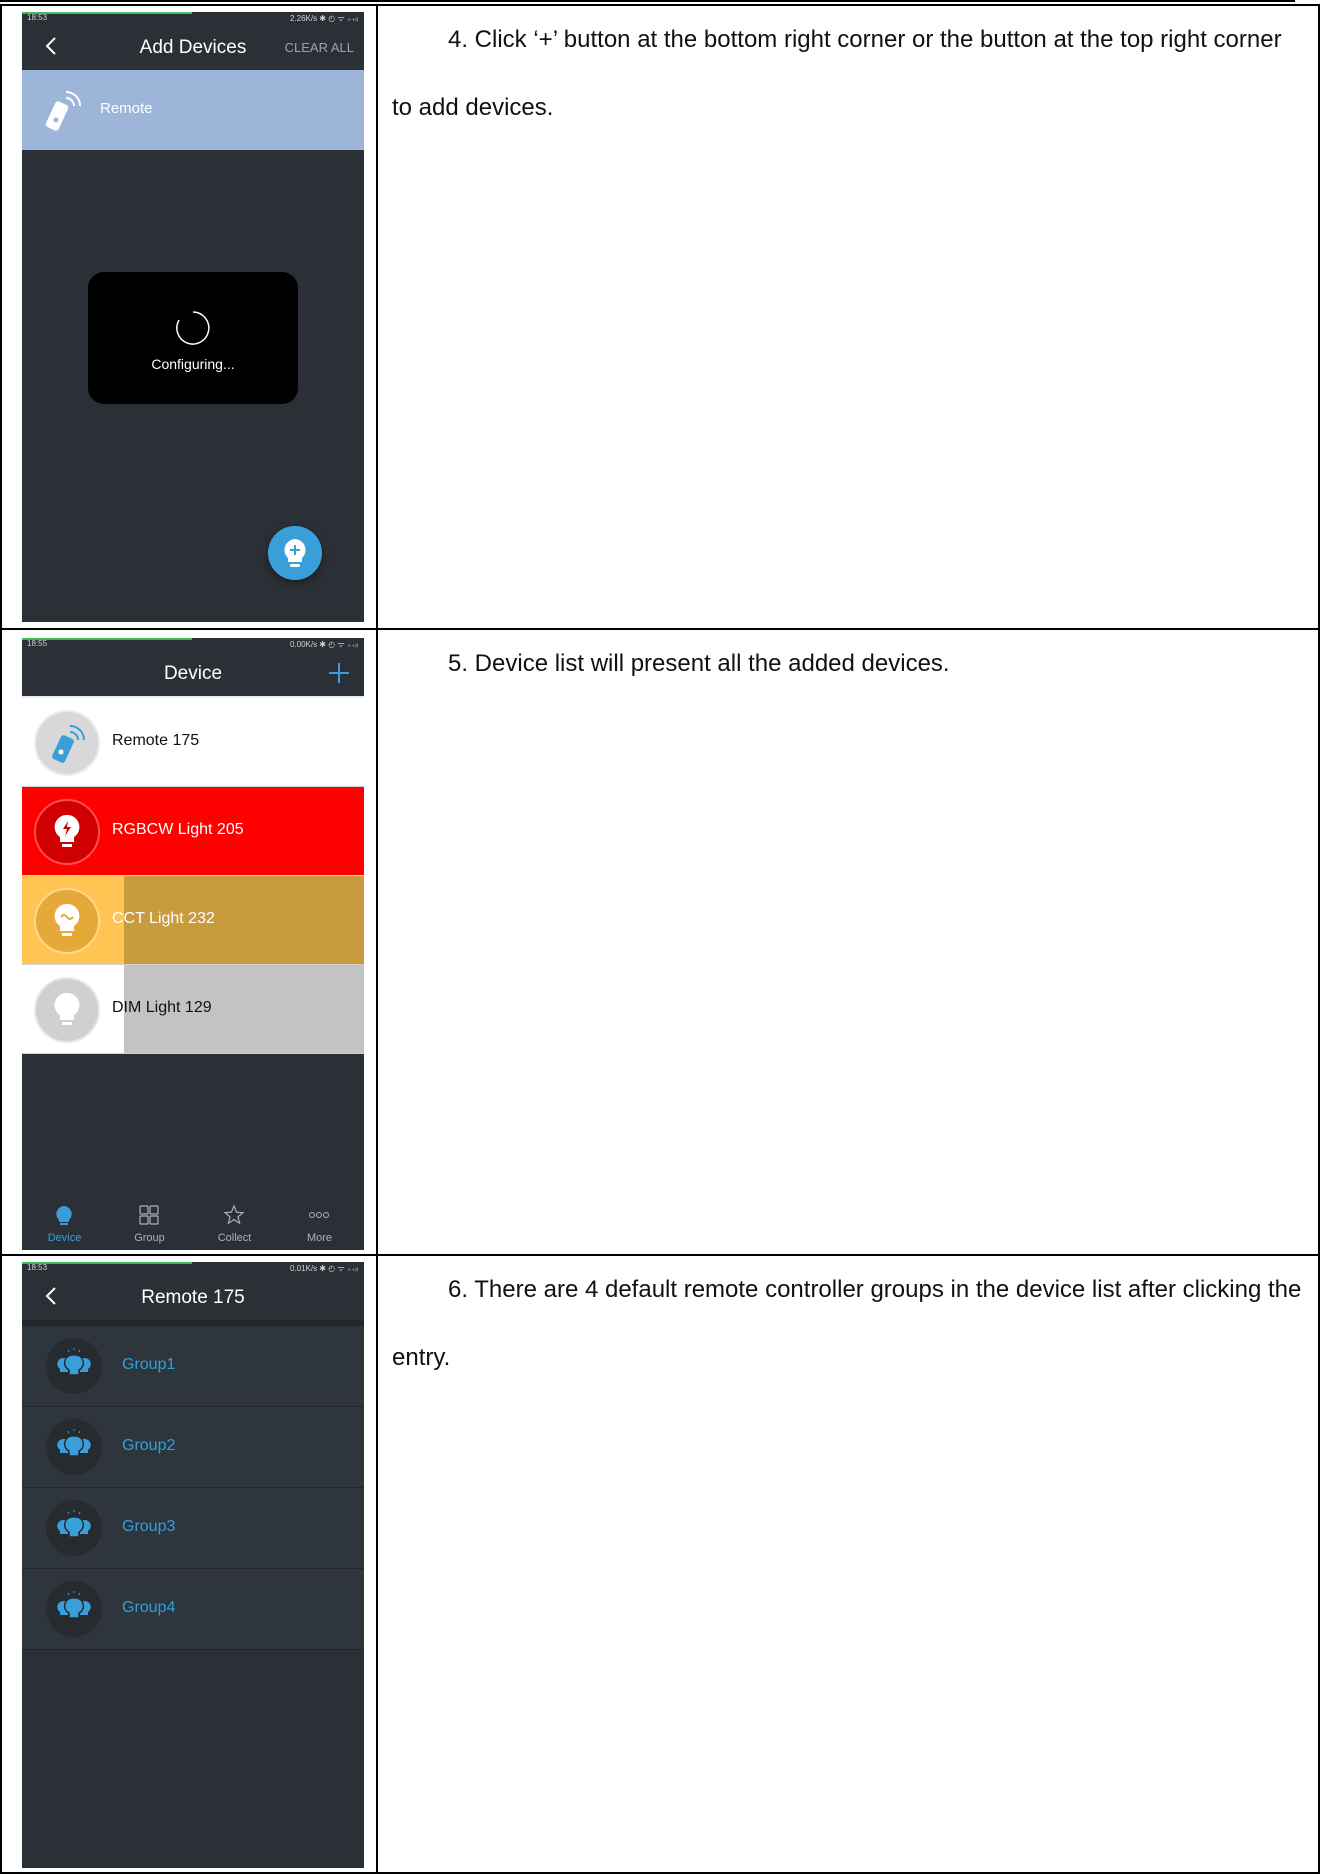  I want to click on device-row-dim: DIM Light 129, so click(193, 1009).